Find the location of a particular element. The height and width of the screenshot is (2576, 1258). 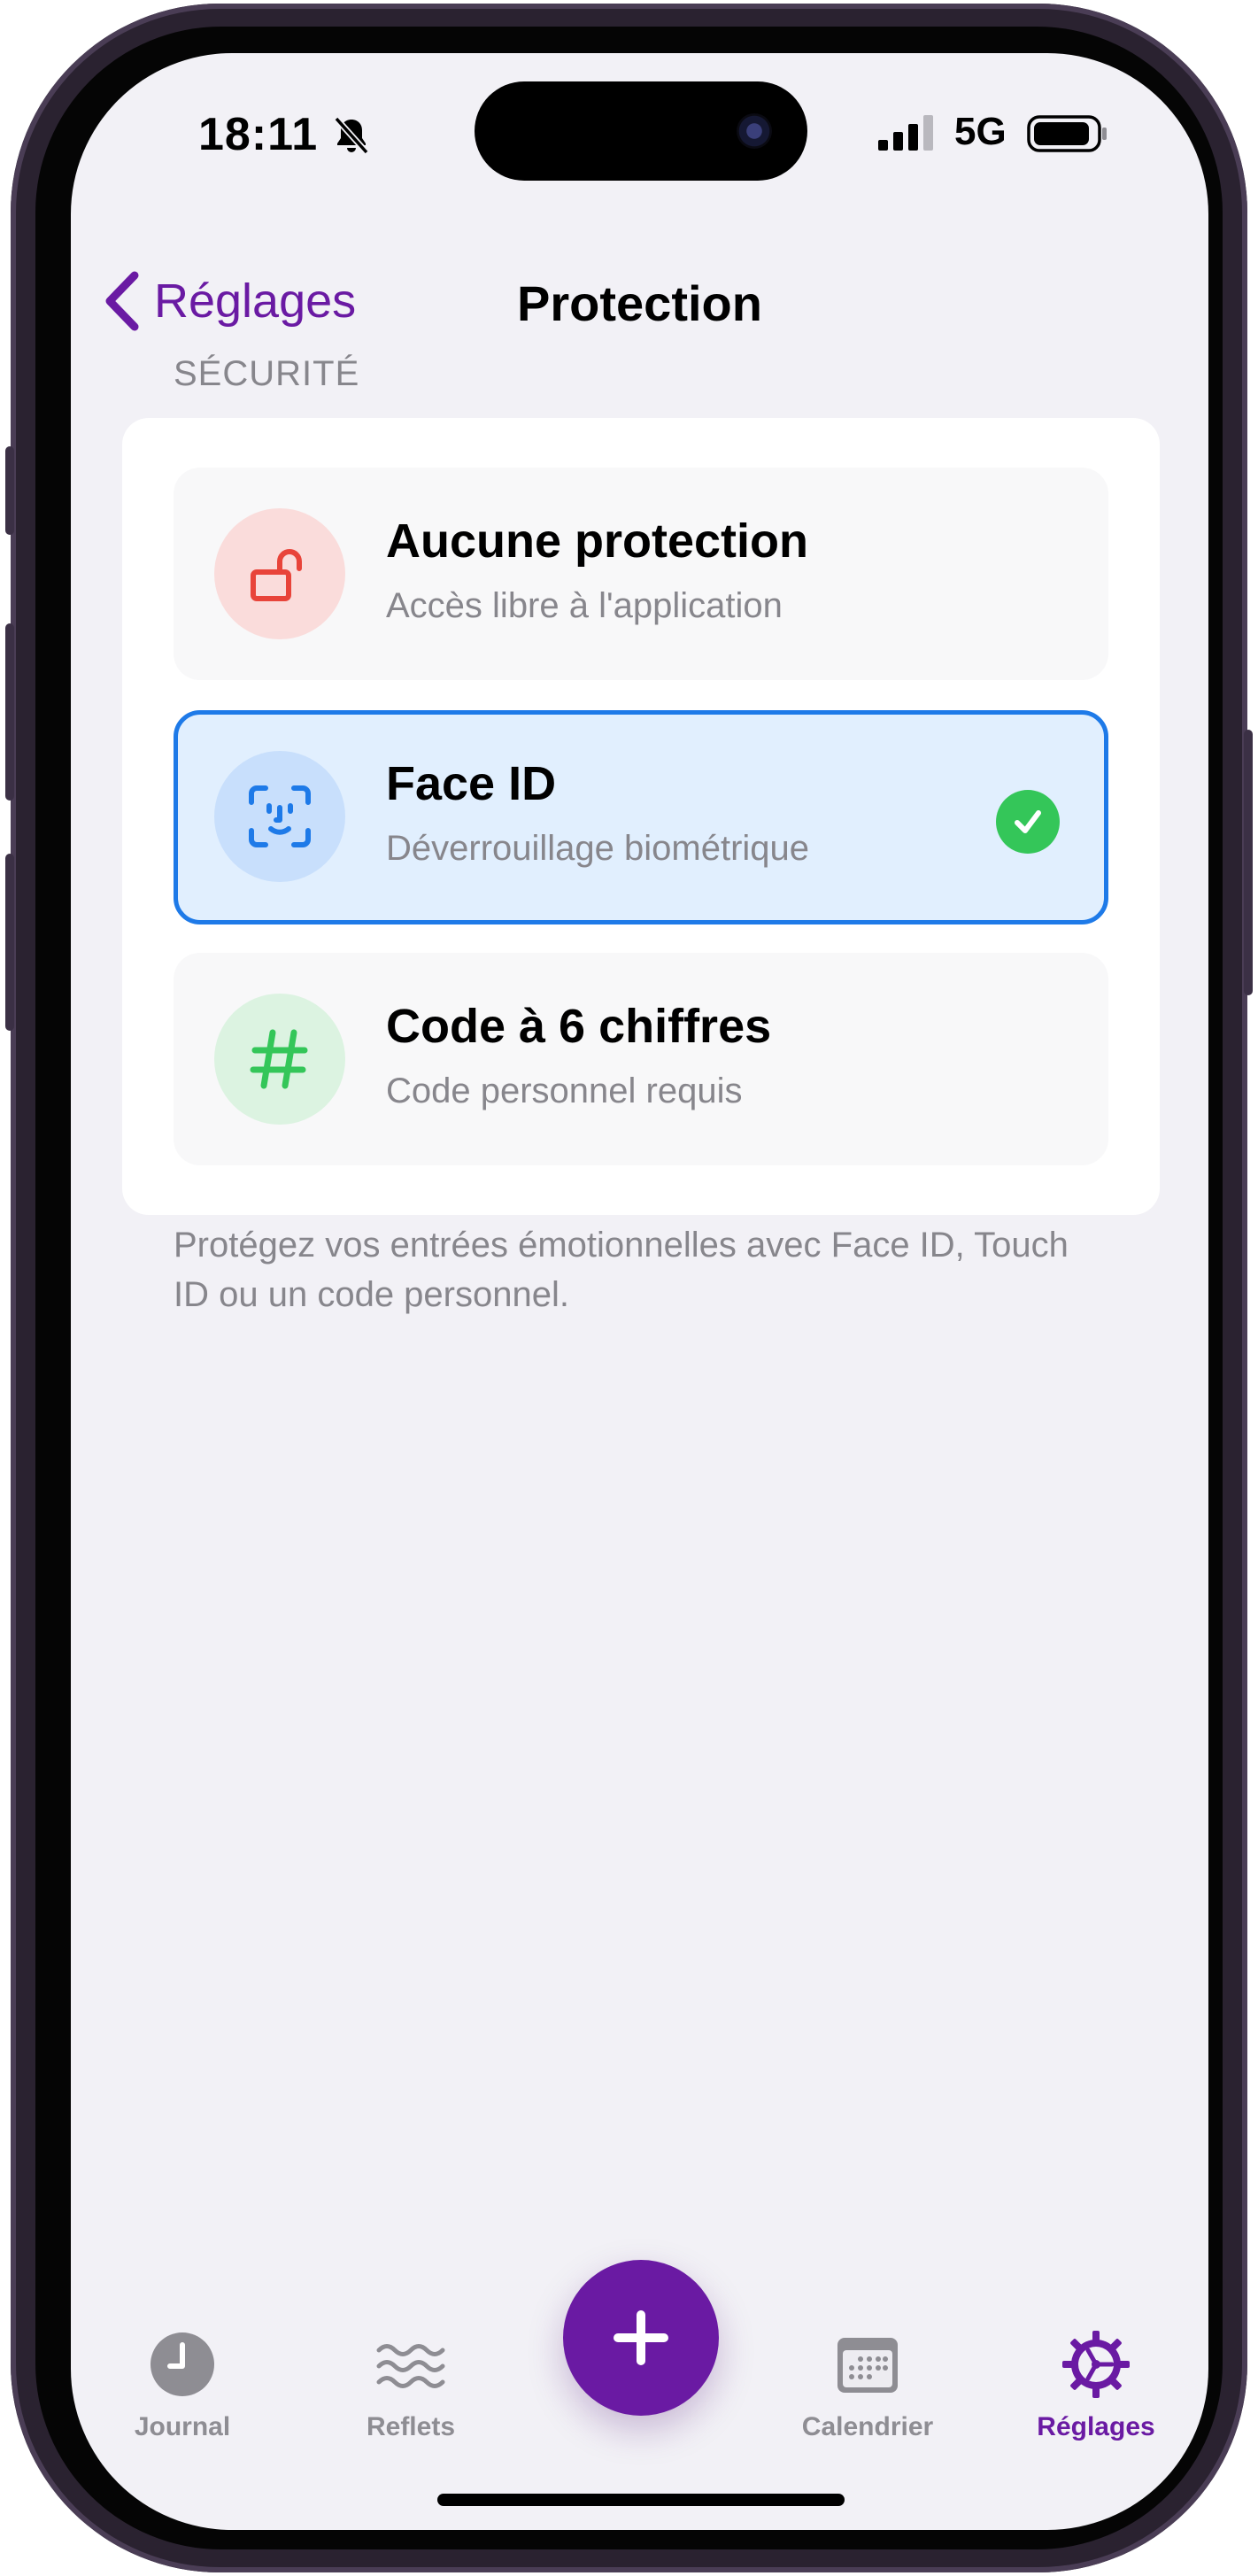

option-six-digit-code: Code à 6 chiffres Code personnel requis is located at coordinates (641, 1059).